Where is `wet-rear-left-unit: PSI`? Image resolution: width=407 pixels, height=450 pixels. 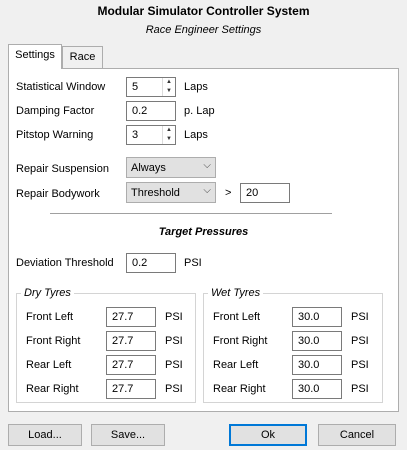 wet-rear-left-unit: PSI is located at coordinates (360, 365).